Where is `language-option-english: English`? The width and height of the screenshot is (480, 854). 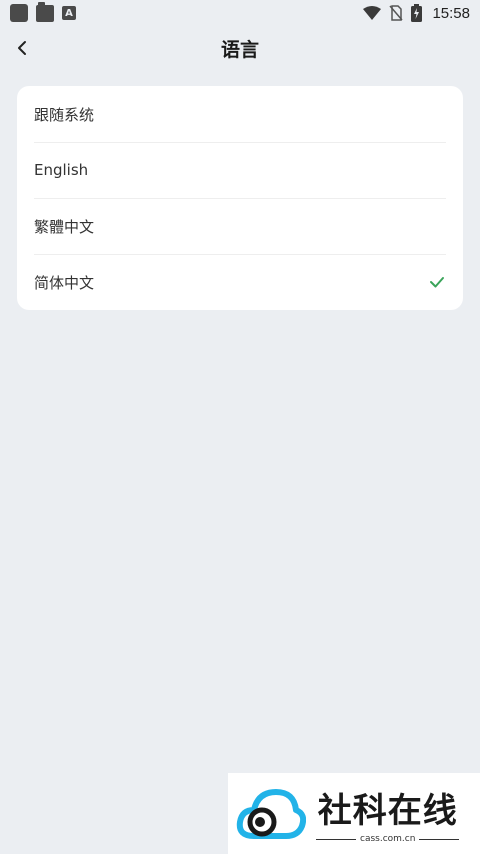
language-option-english: English is located at coordinates (240, 170).